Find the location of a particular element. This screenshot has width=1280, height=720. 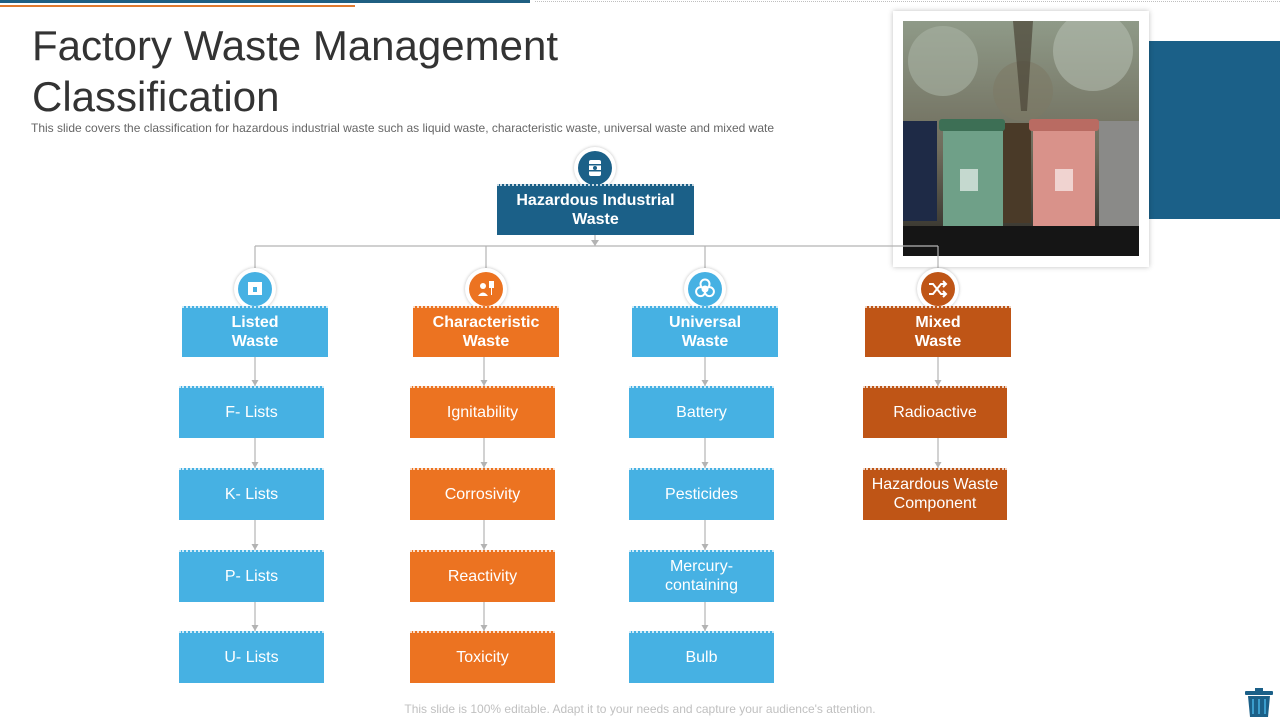

barrel-icon-badge is located at coordinates (595, 168).